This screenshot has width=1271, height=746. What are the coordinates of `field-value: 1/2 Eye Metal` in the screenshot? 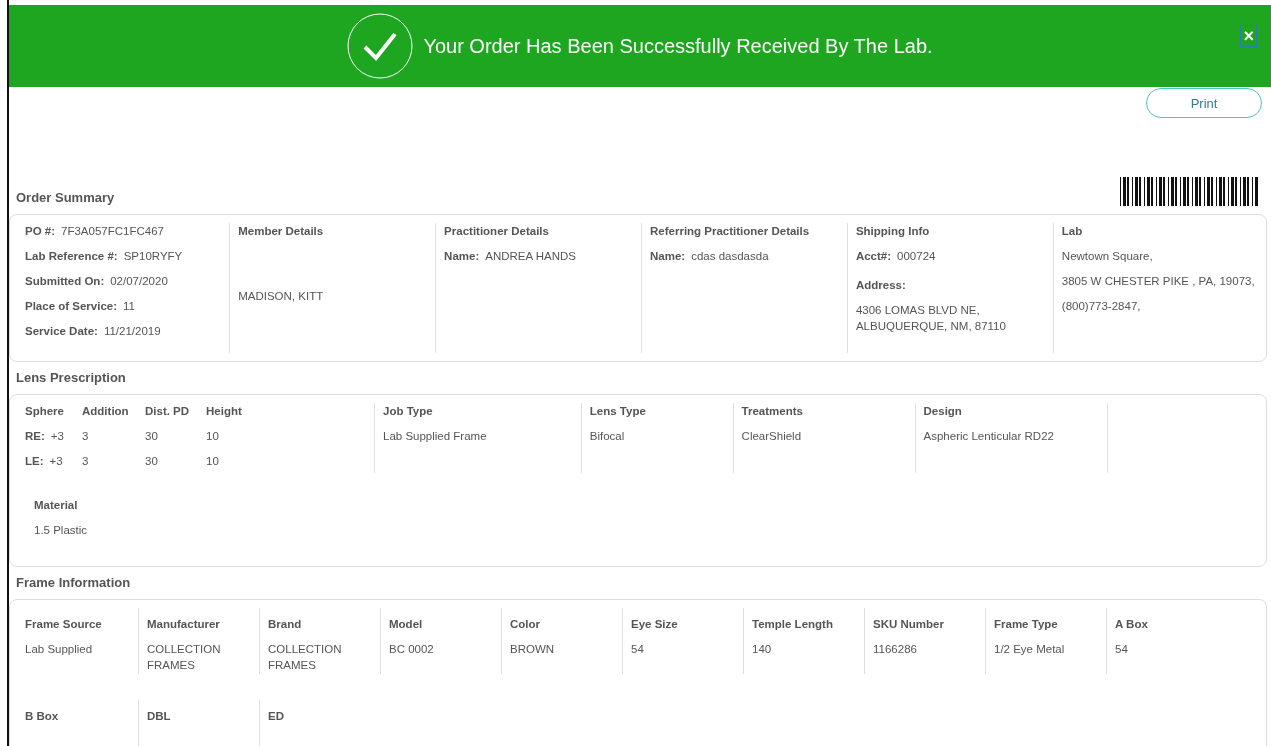 It's located at (1030, 649).